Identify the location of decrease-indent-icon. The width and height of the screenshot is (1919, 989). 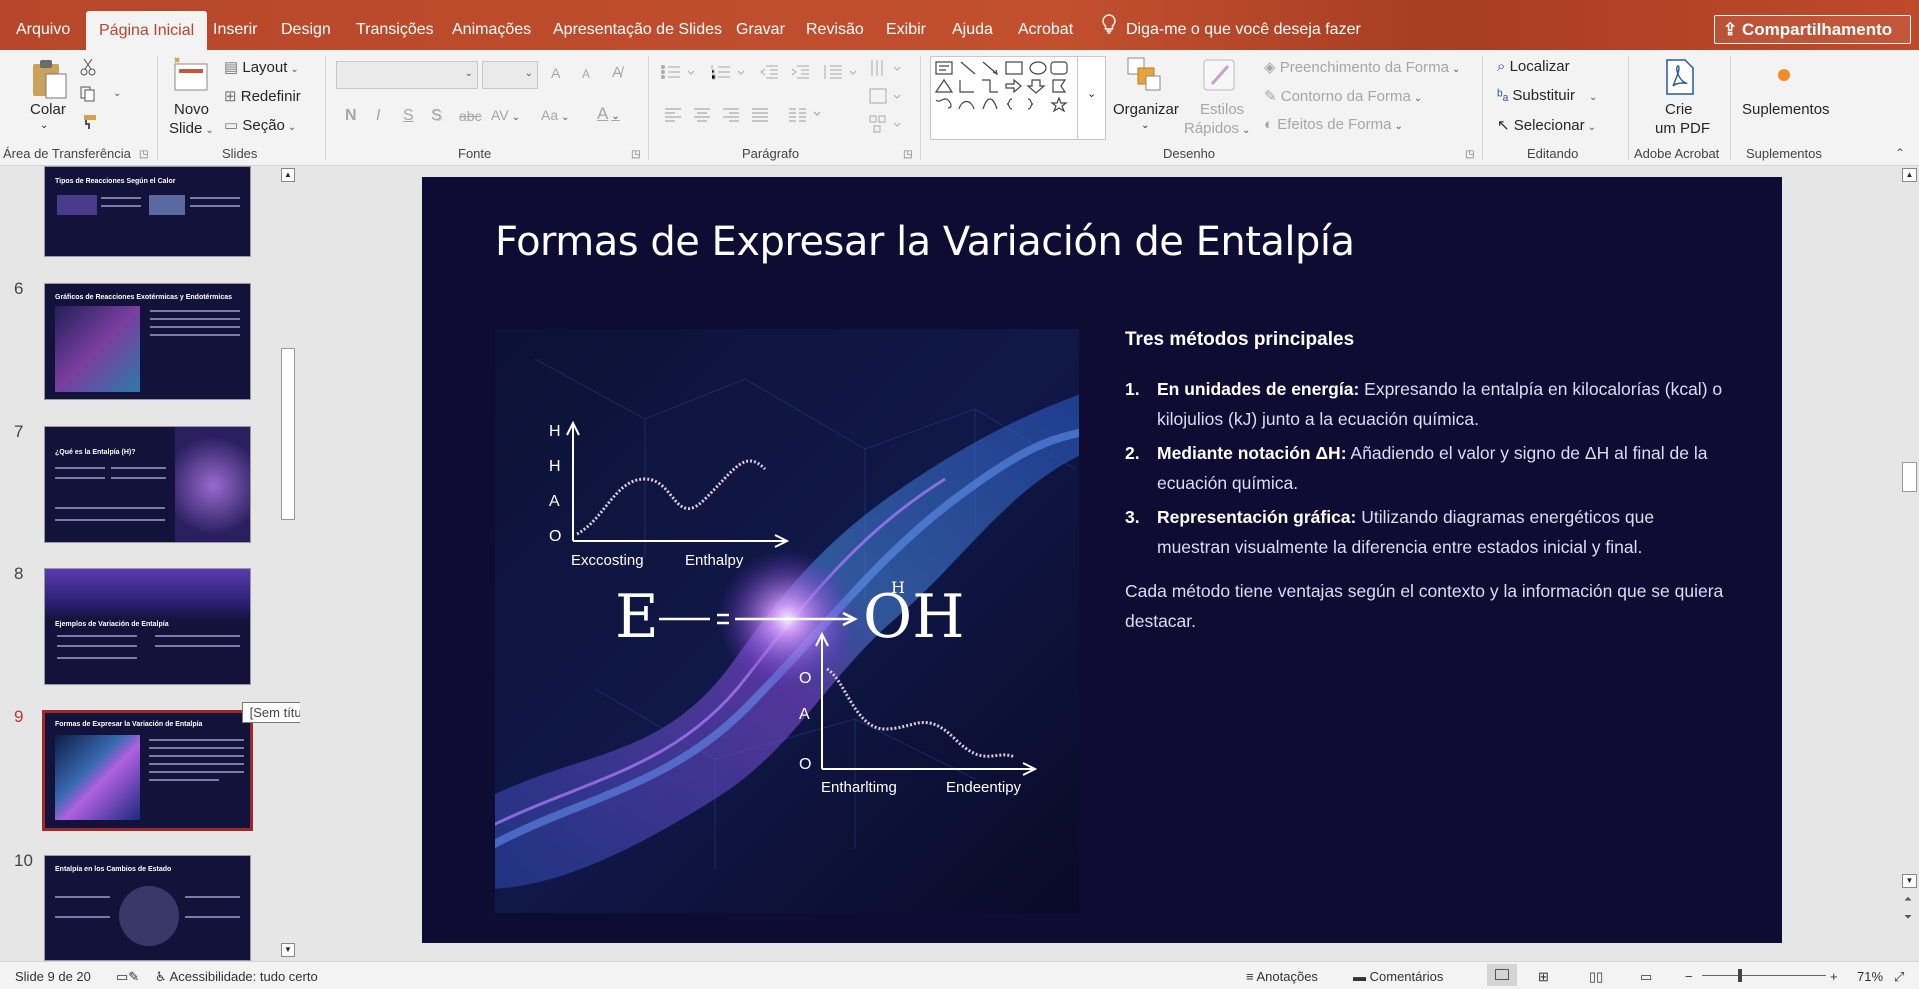
(770, 74).